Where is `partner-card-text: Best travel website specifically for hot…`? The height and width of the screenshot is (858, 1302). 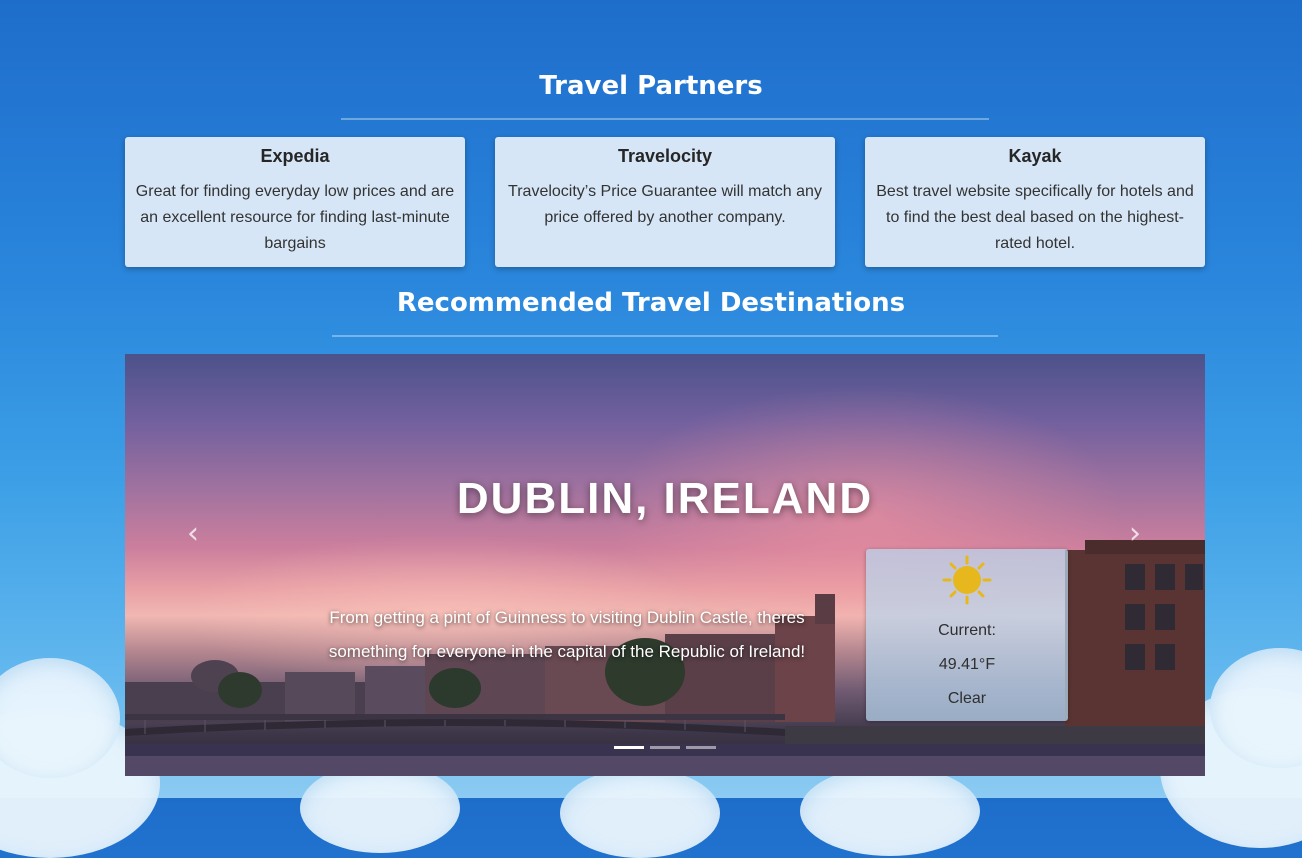
partner-card-text: Best travel website specifically for hot… is located at coordinates (1035, 217).